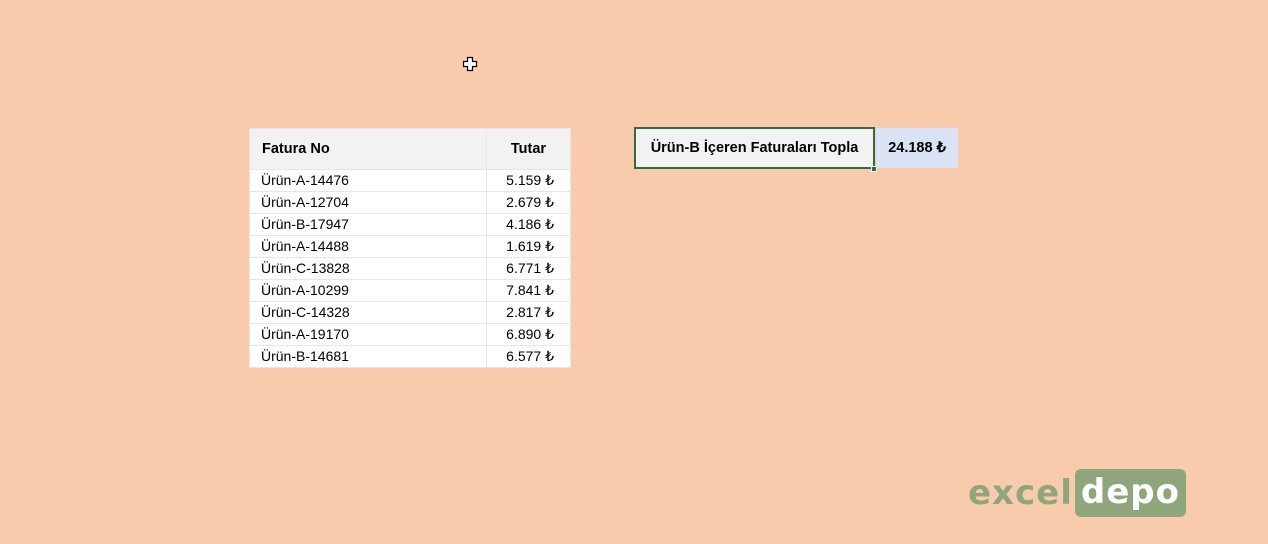 The image size is (1268, 544). Describe the element at coordinates (528, 356) in the screenshot. I see `amount-cell: 6.577 ₺` at that location.